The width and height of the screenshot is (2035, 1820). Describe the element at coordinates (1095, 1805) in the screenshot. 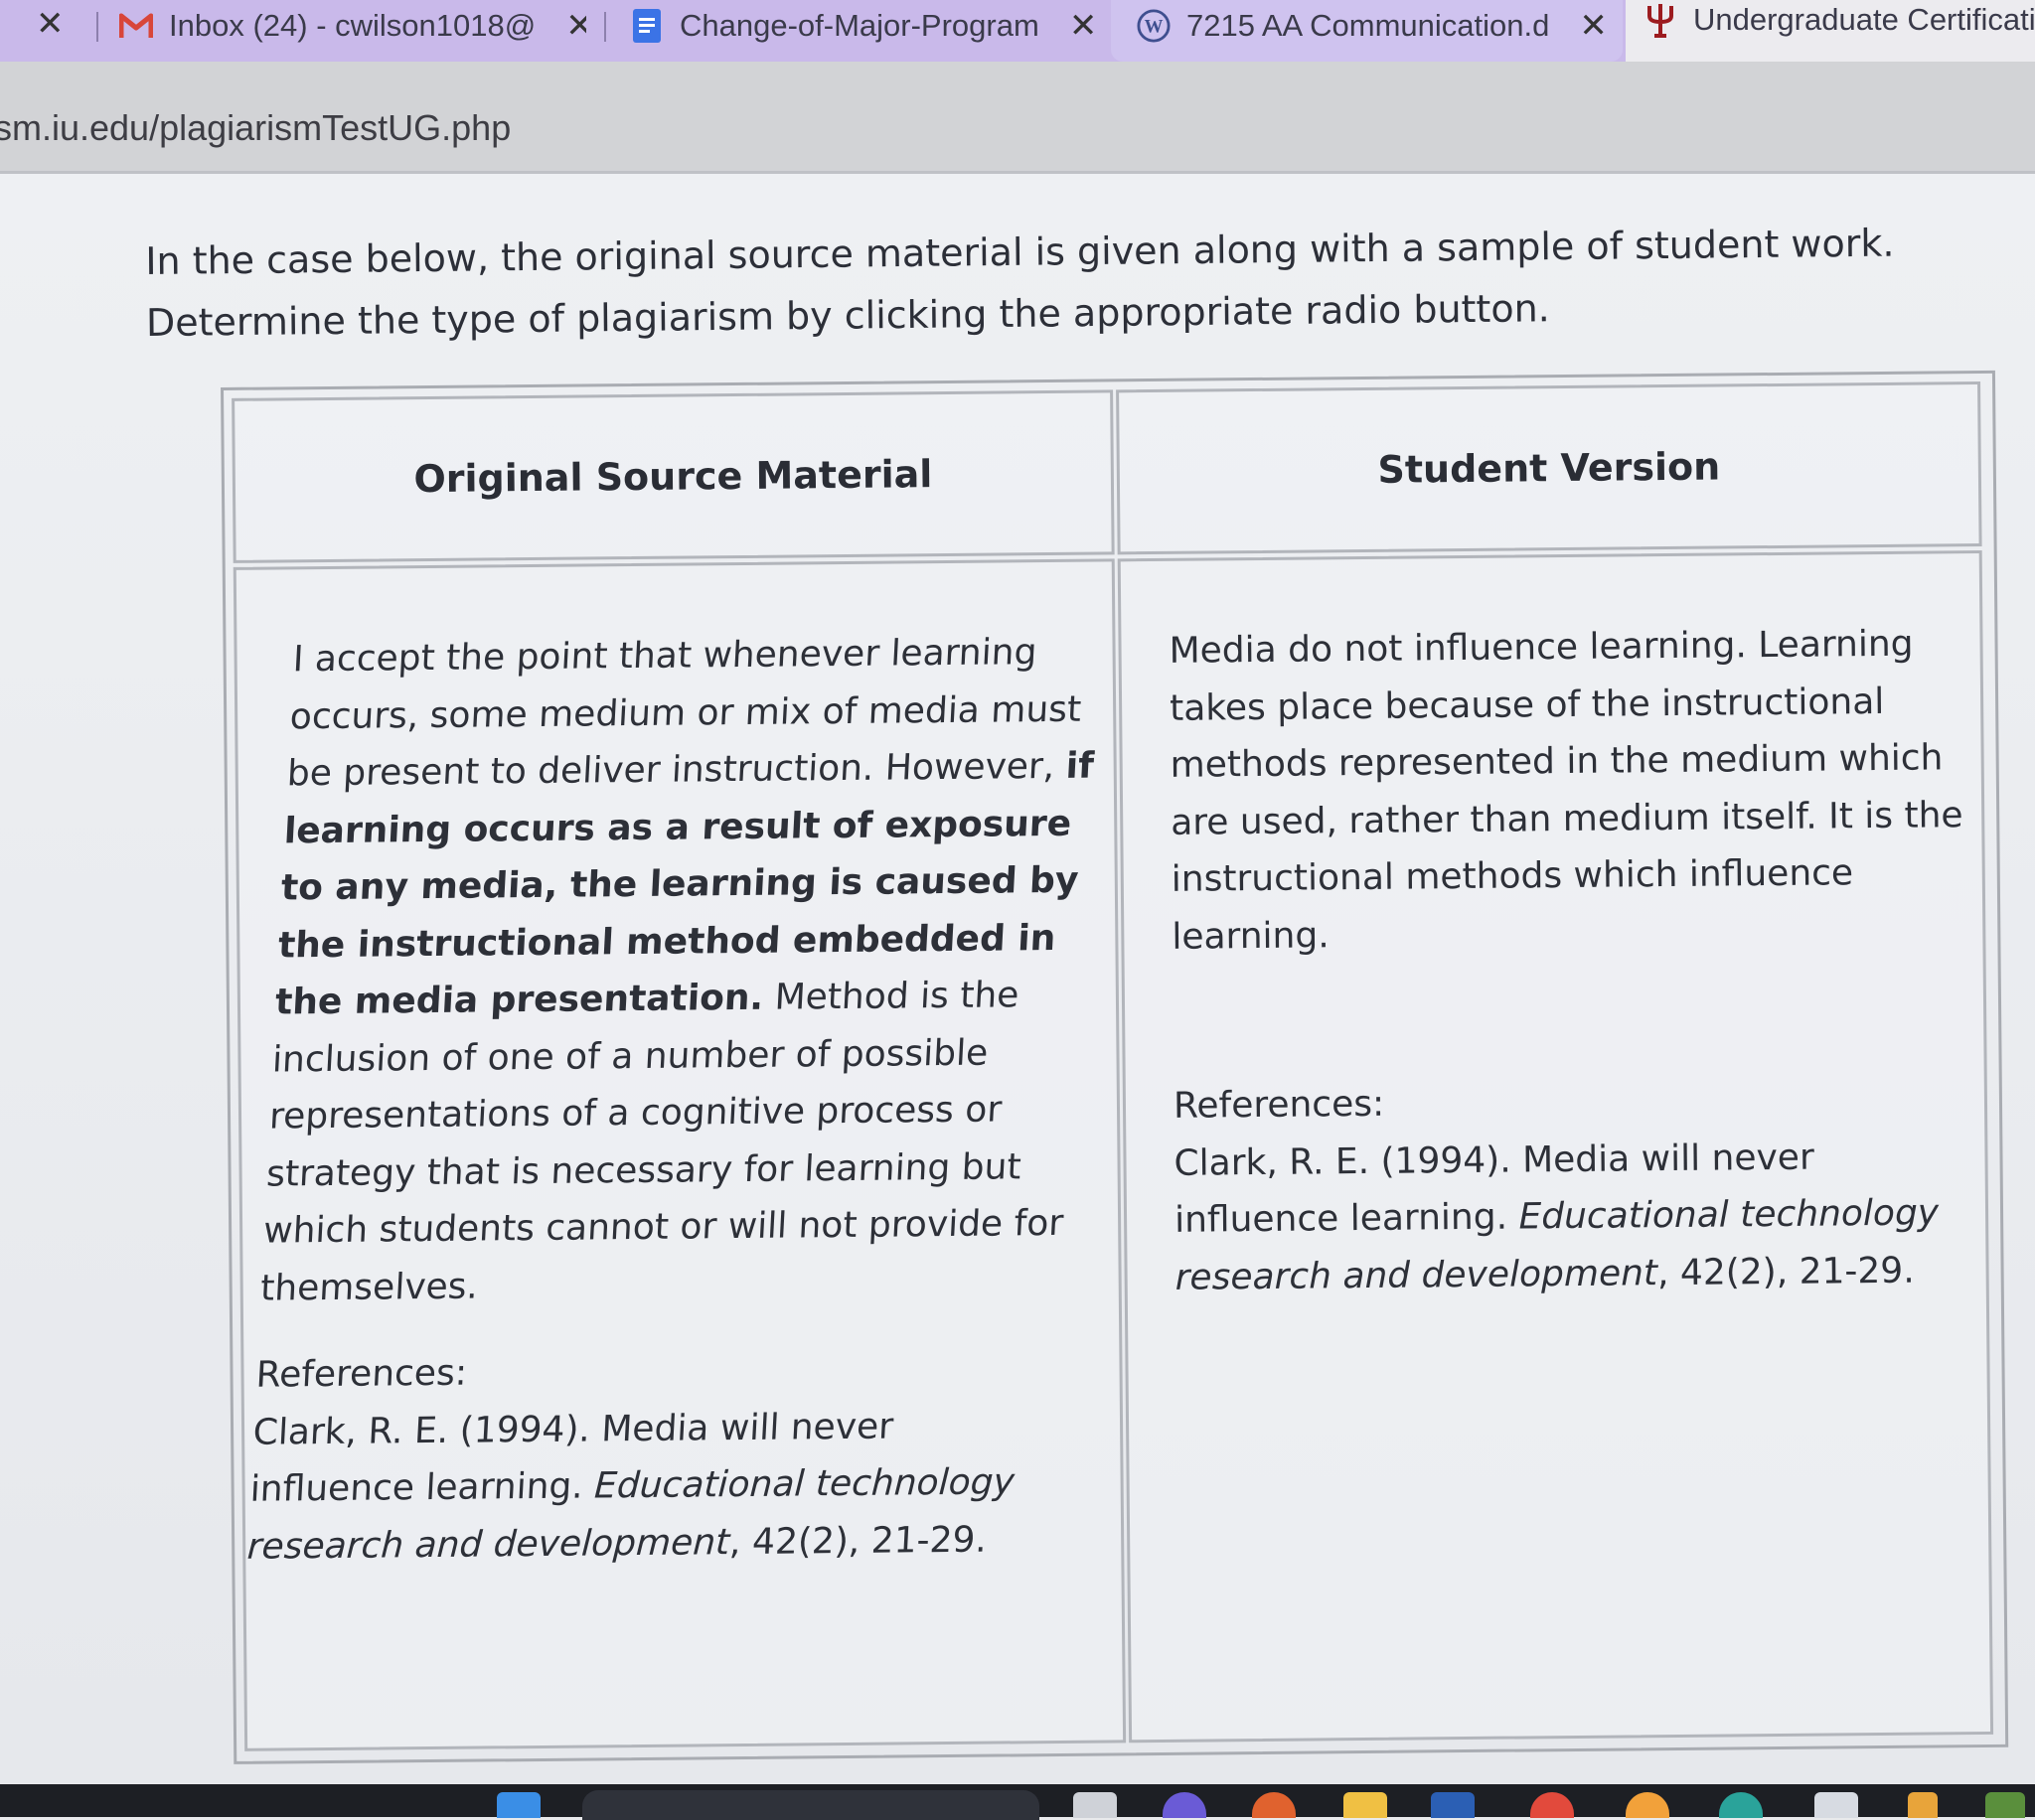

I see `task-view-icon` at that location.